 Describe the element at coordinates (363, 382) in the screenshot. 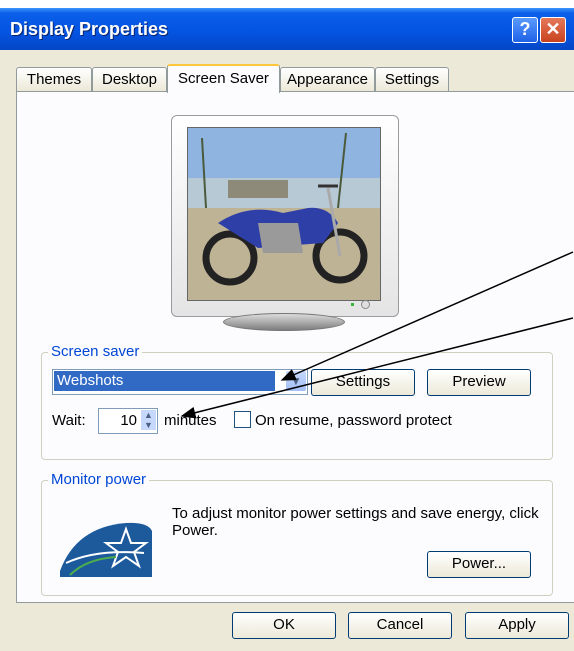

I see `settings-button: Settings` at that location.